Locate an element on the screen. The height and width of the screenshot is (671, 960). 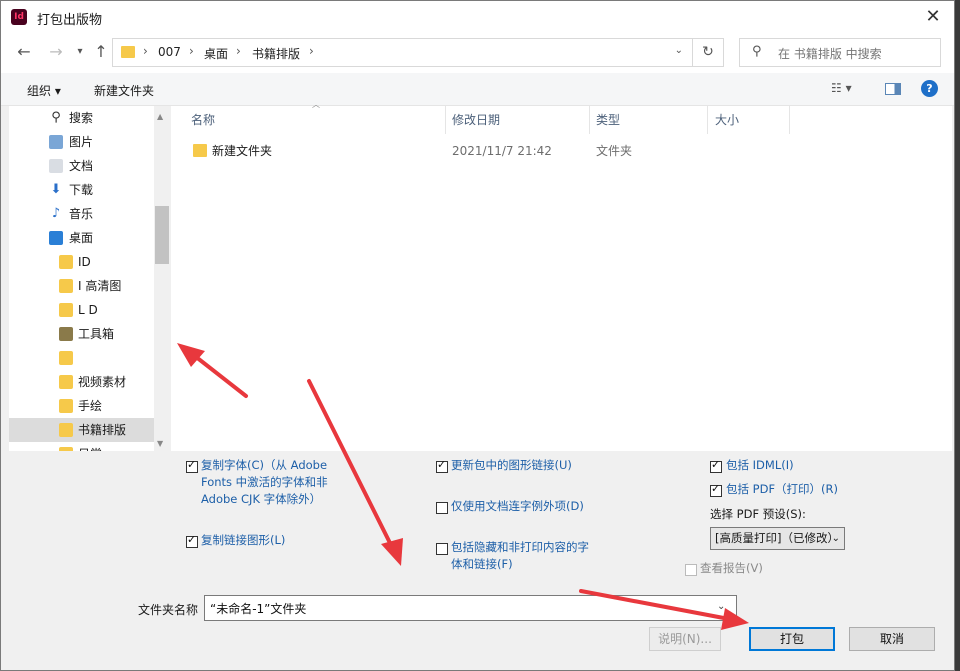
annotation-arrow-sidebar is located at coordinates (218, 374).